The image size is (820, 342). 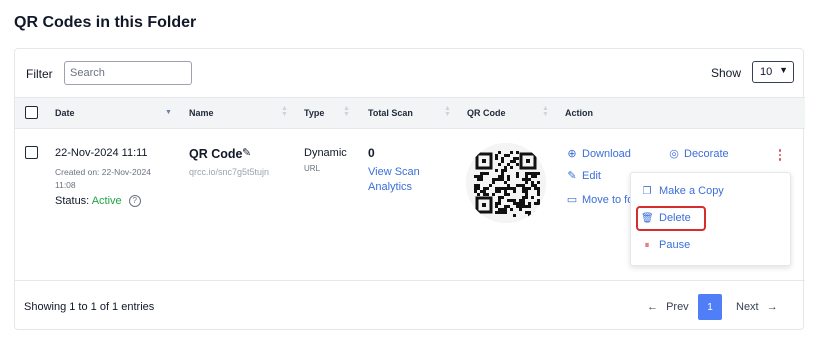 What do you see at coordinates (747, 307) in the screenshot?
I see `next-label: Next` at bounding box center [747, 307].